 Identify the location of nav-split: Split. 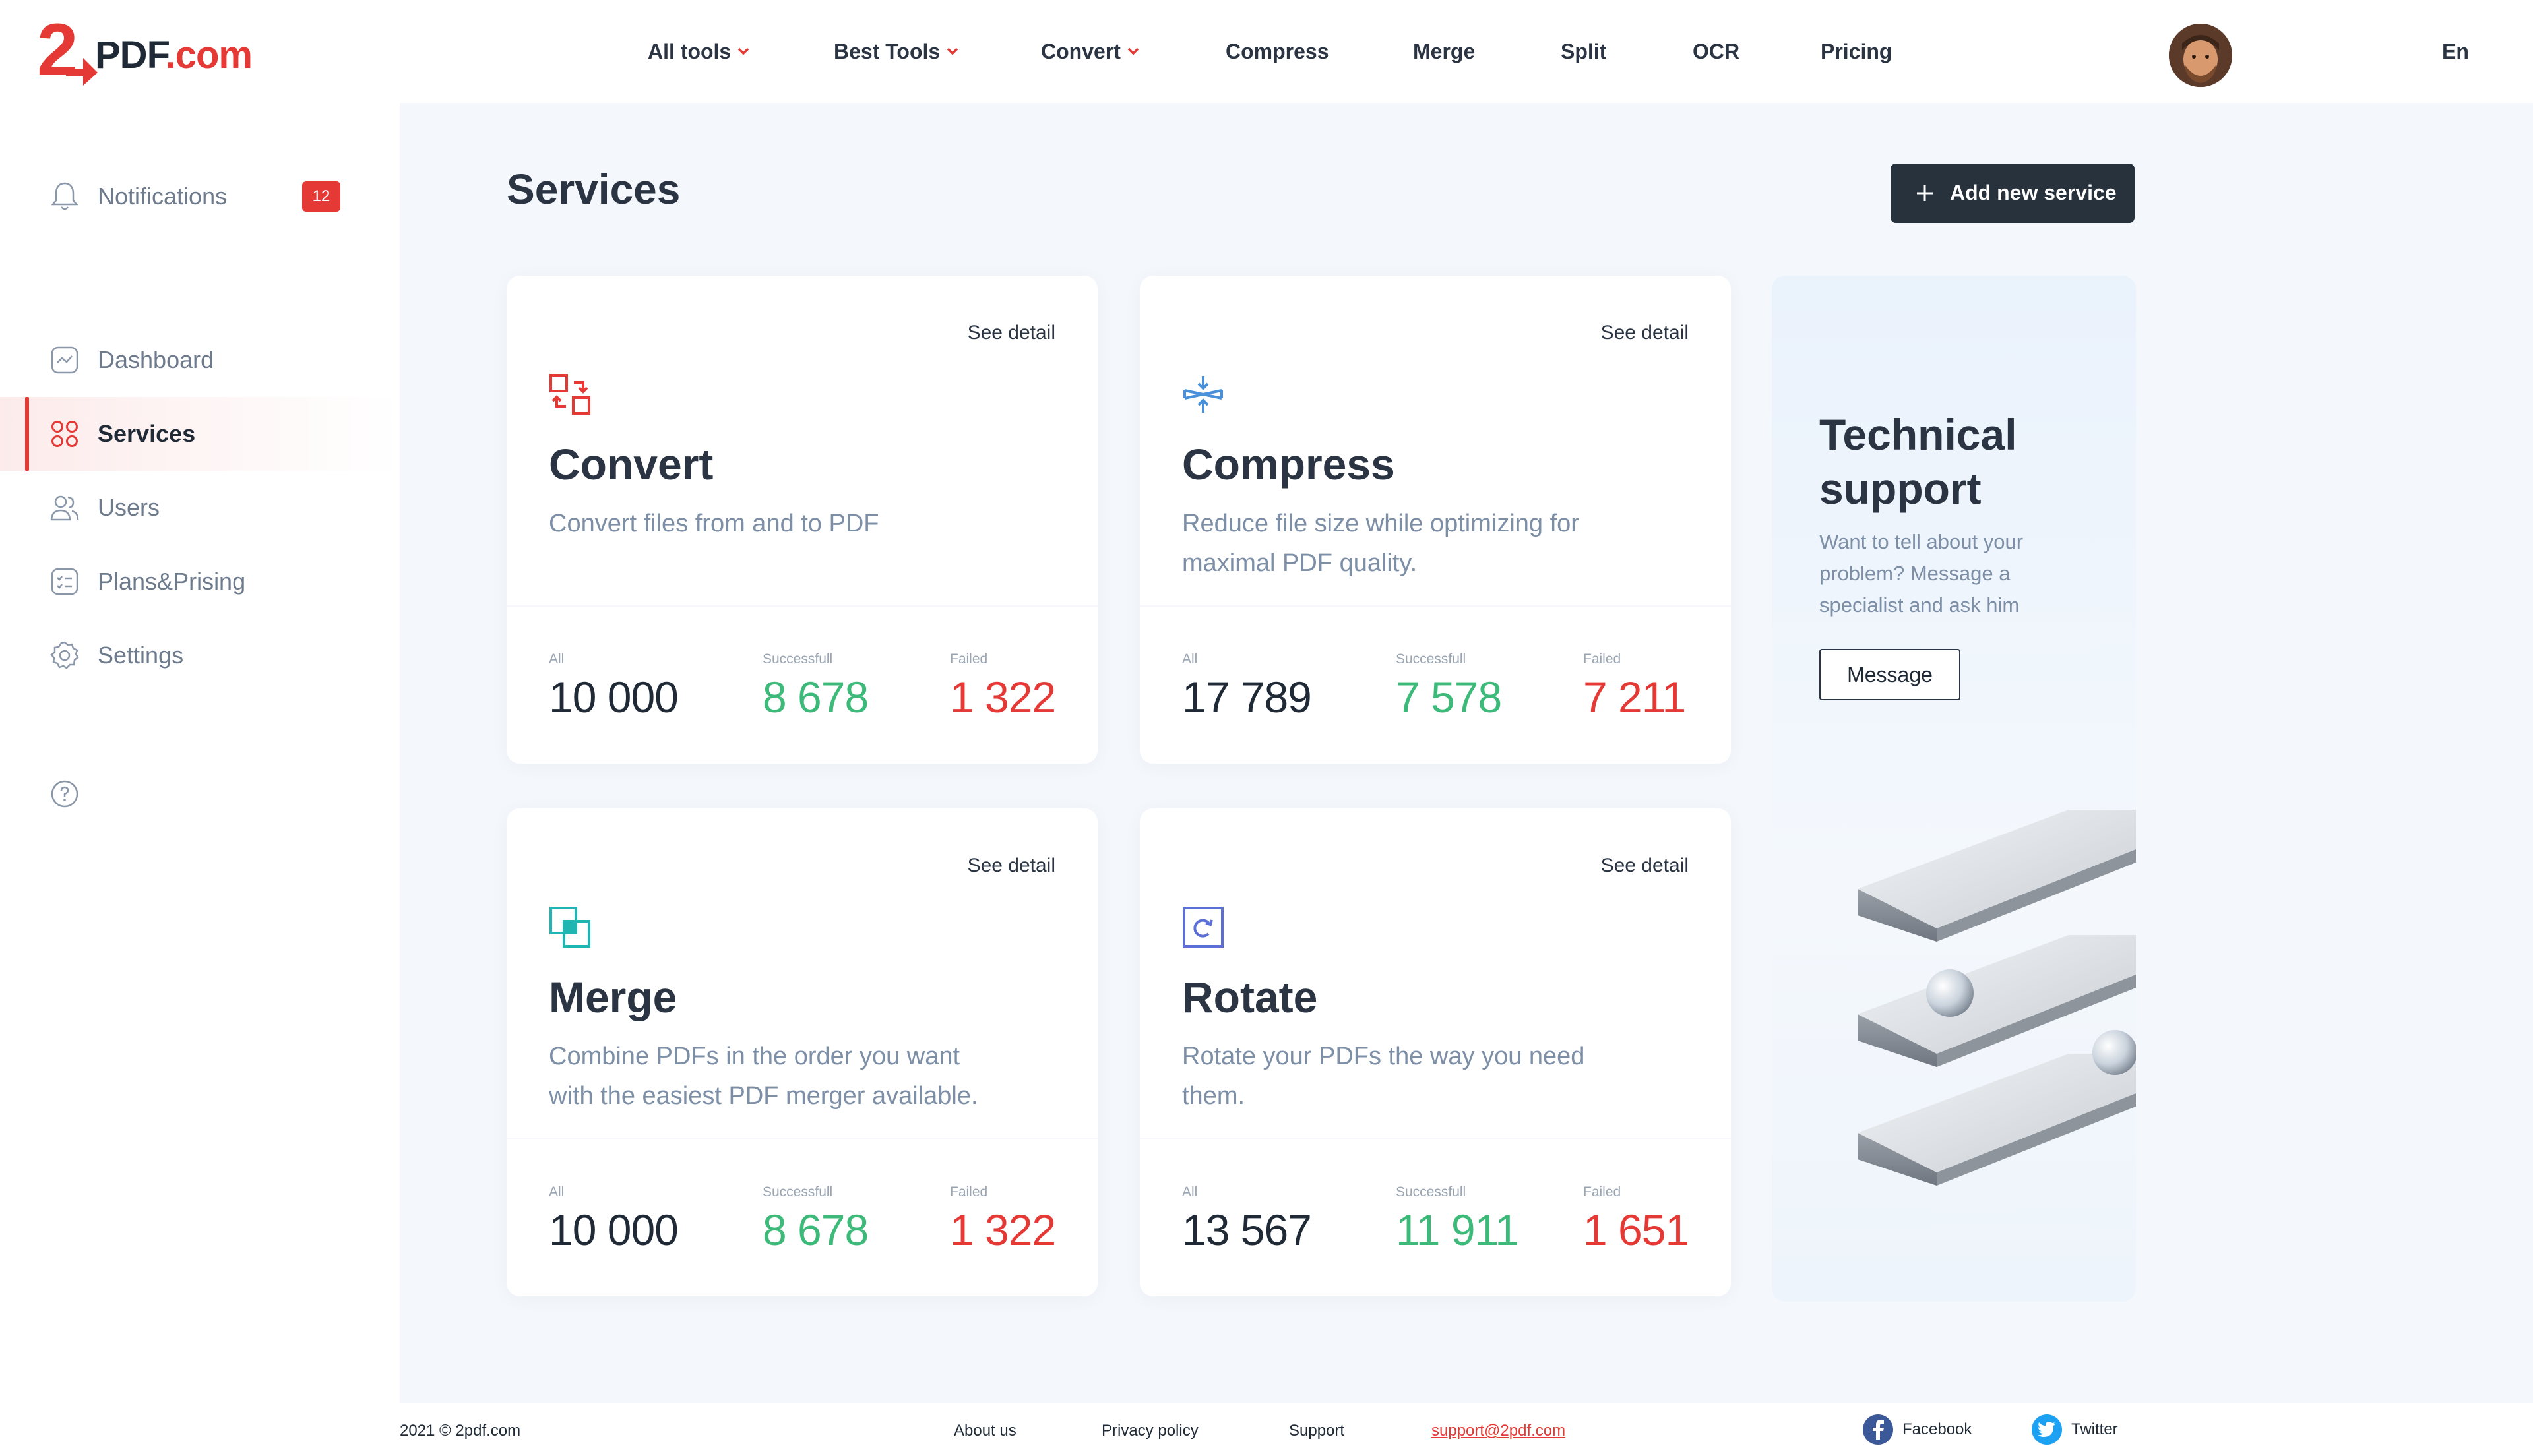
(1583, 51).